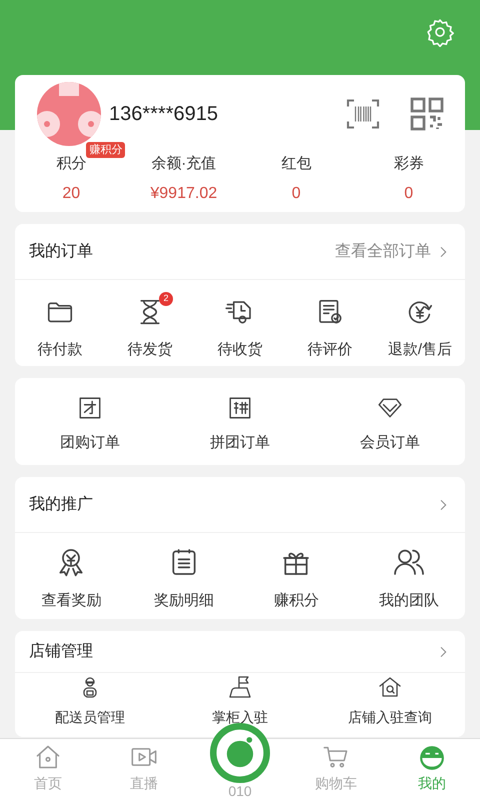 Image resolution: width=480 pixels, height=800 pixels. Describe the element at coordinates (48, 757) in the screenshot. I see `house-icon` at that location.